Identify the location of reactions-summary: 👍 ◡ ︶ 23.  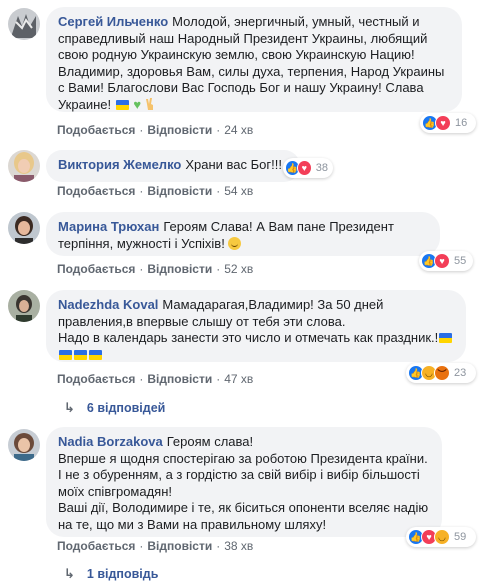
(441, 373).